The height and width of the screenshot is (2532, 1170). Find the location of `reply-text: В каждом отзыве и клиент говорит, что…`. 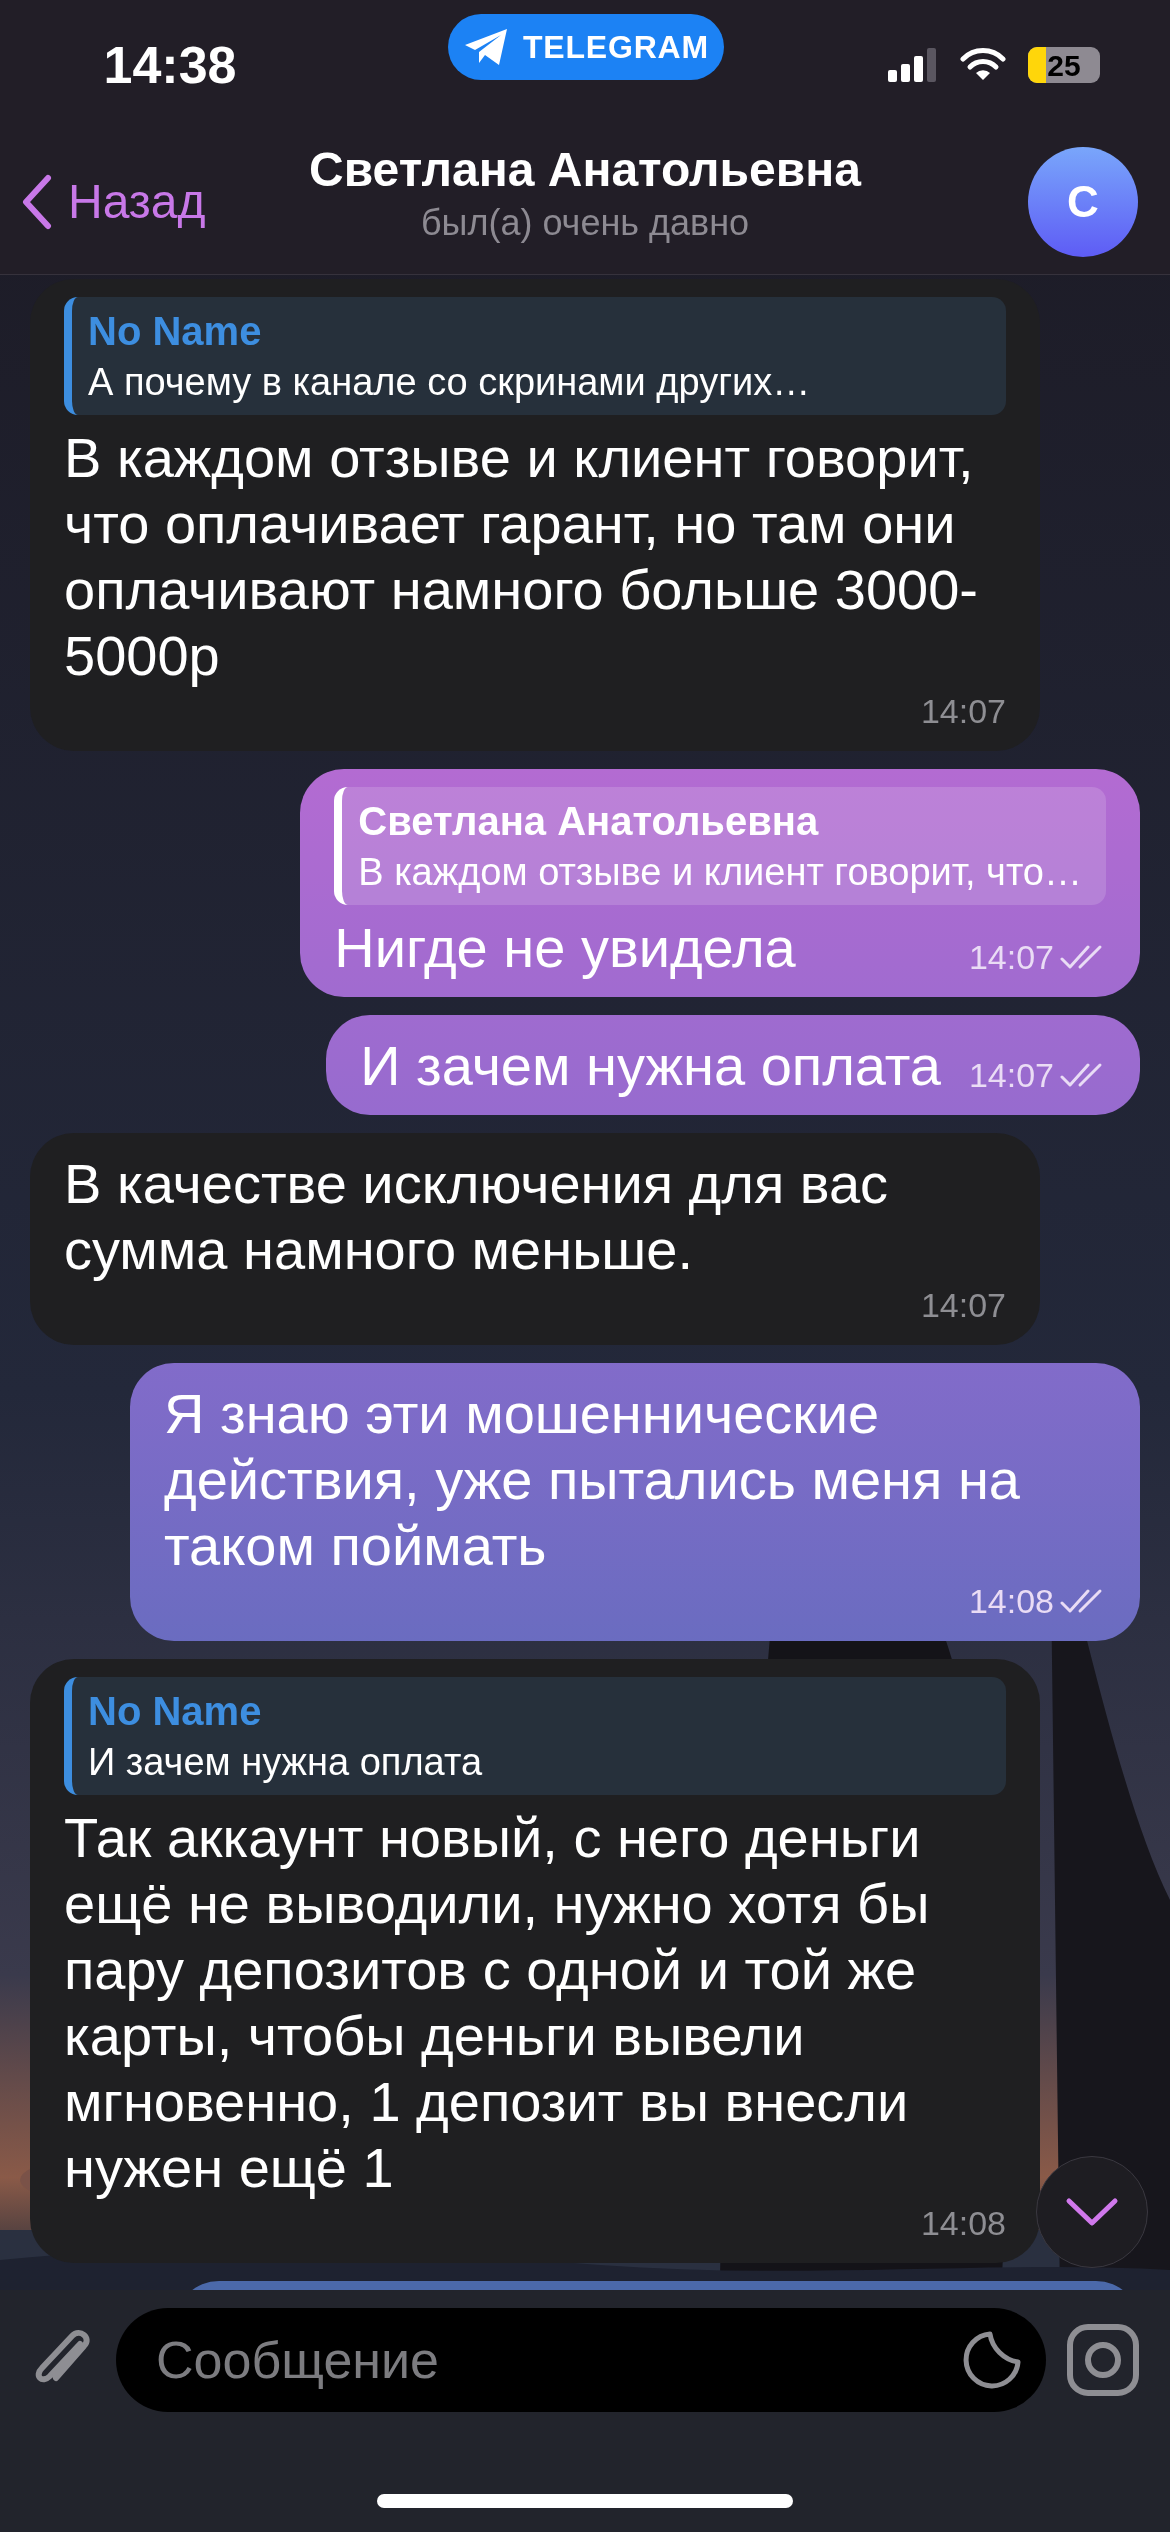

reply-text: В каждом отзыве и клиент говорит, что… is located at coordinates (720, 872).